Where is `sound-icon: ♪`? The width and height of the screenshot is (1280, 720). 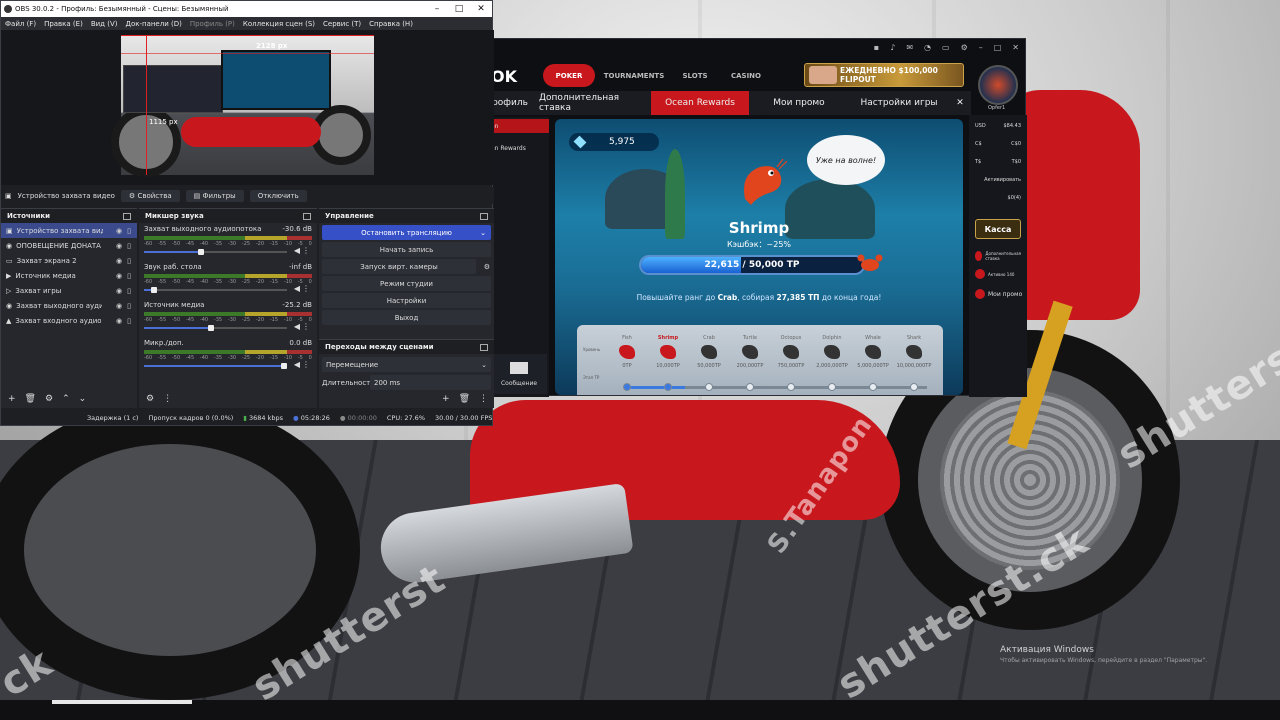 sound-icon: ♪ is located at coordinates (892, 47).